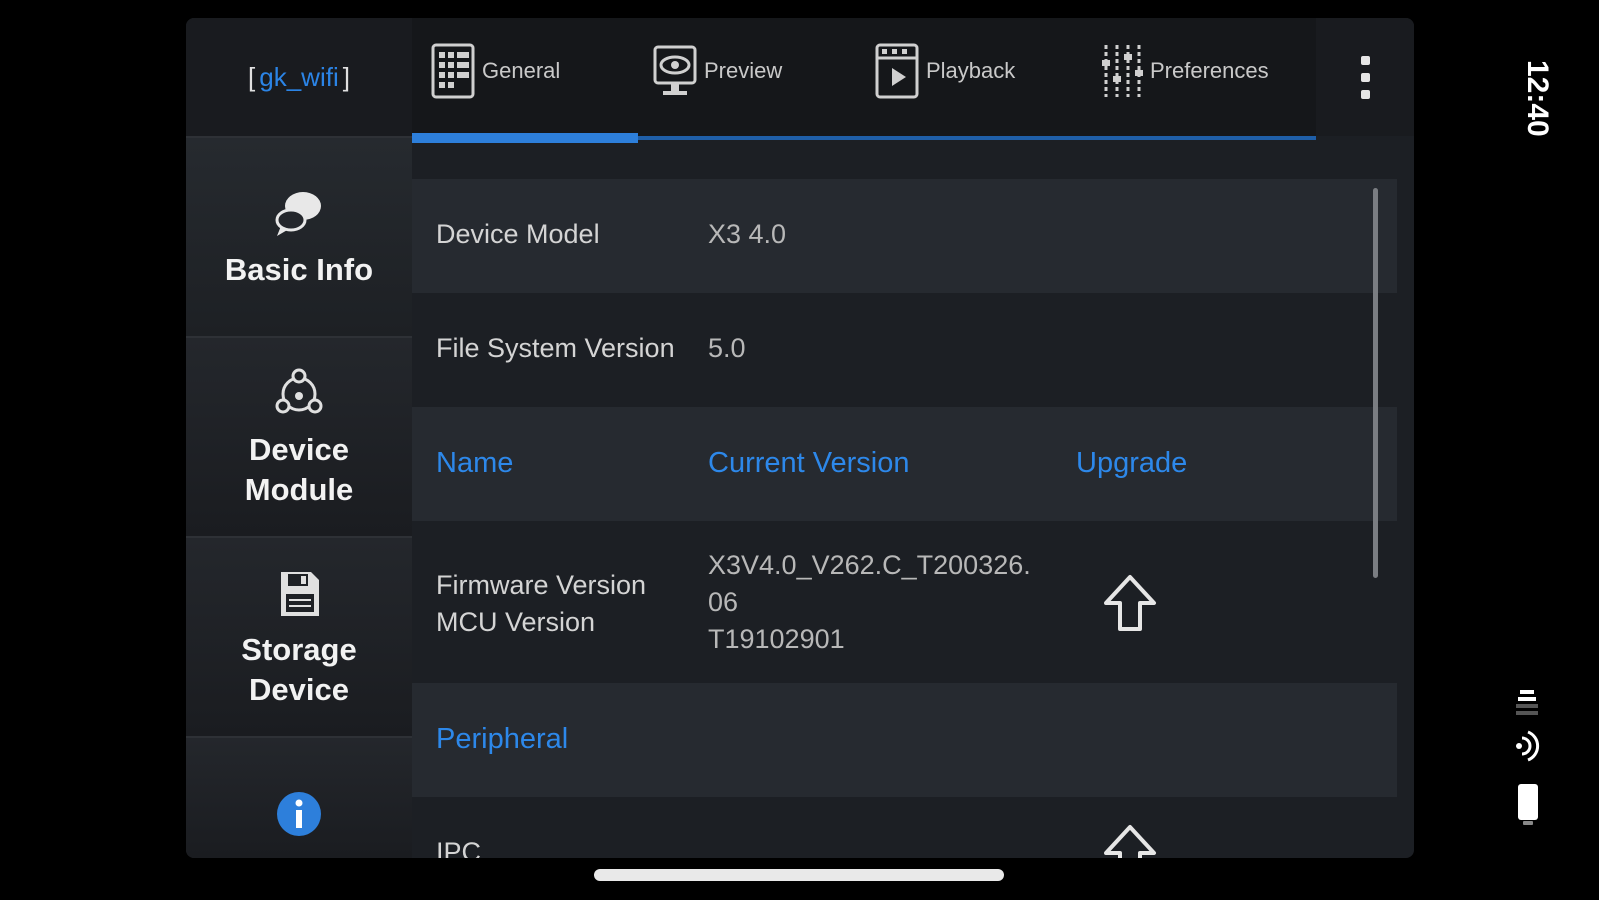 This screenshot has height=900, width=1599. I want to click on sidebar-item-device-module: Device Module, so click(299, 437).